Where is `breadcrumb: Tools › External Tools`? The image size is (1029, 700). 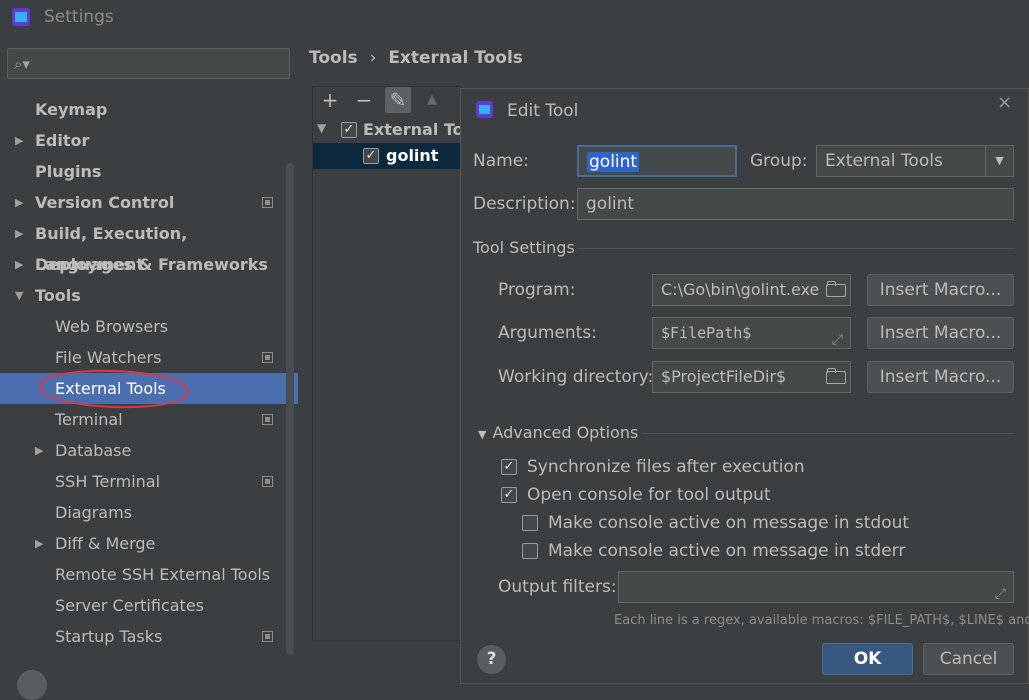
breadcrumb: Tools › External Tools is located at coordinates (416, 58).